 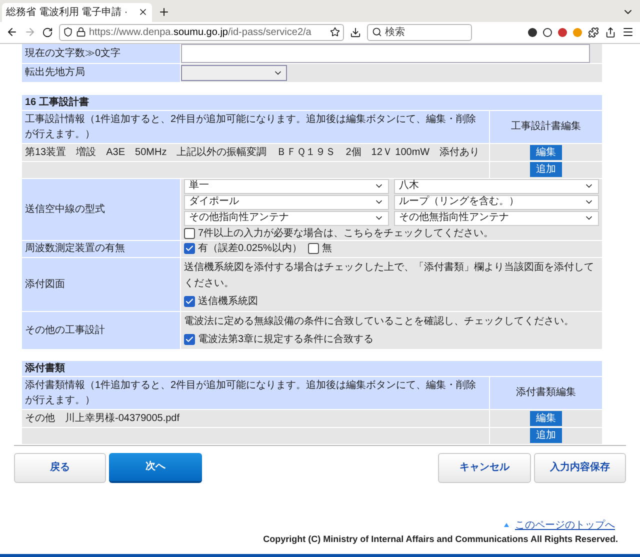 I want to click on browser-tab: 総務省 電波利用 電子申請 ·, so click(x=77, y=12).